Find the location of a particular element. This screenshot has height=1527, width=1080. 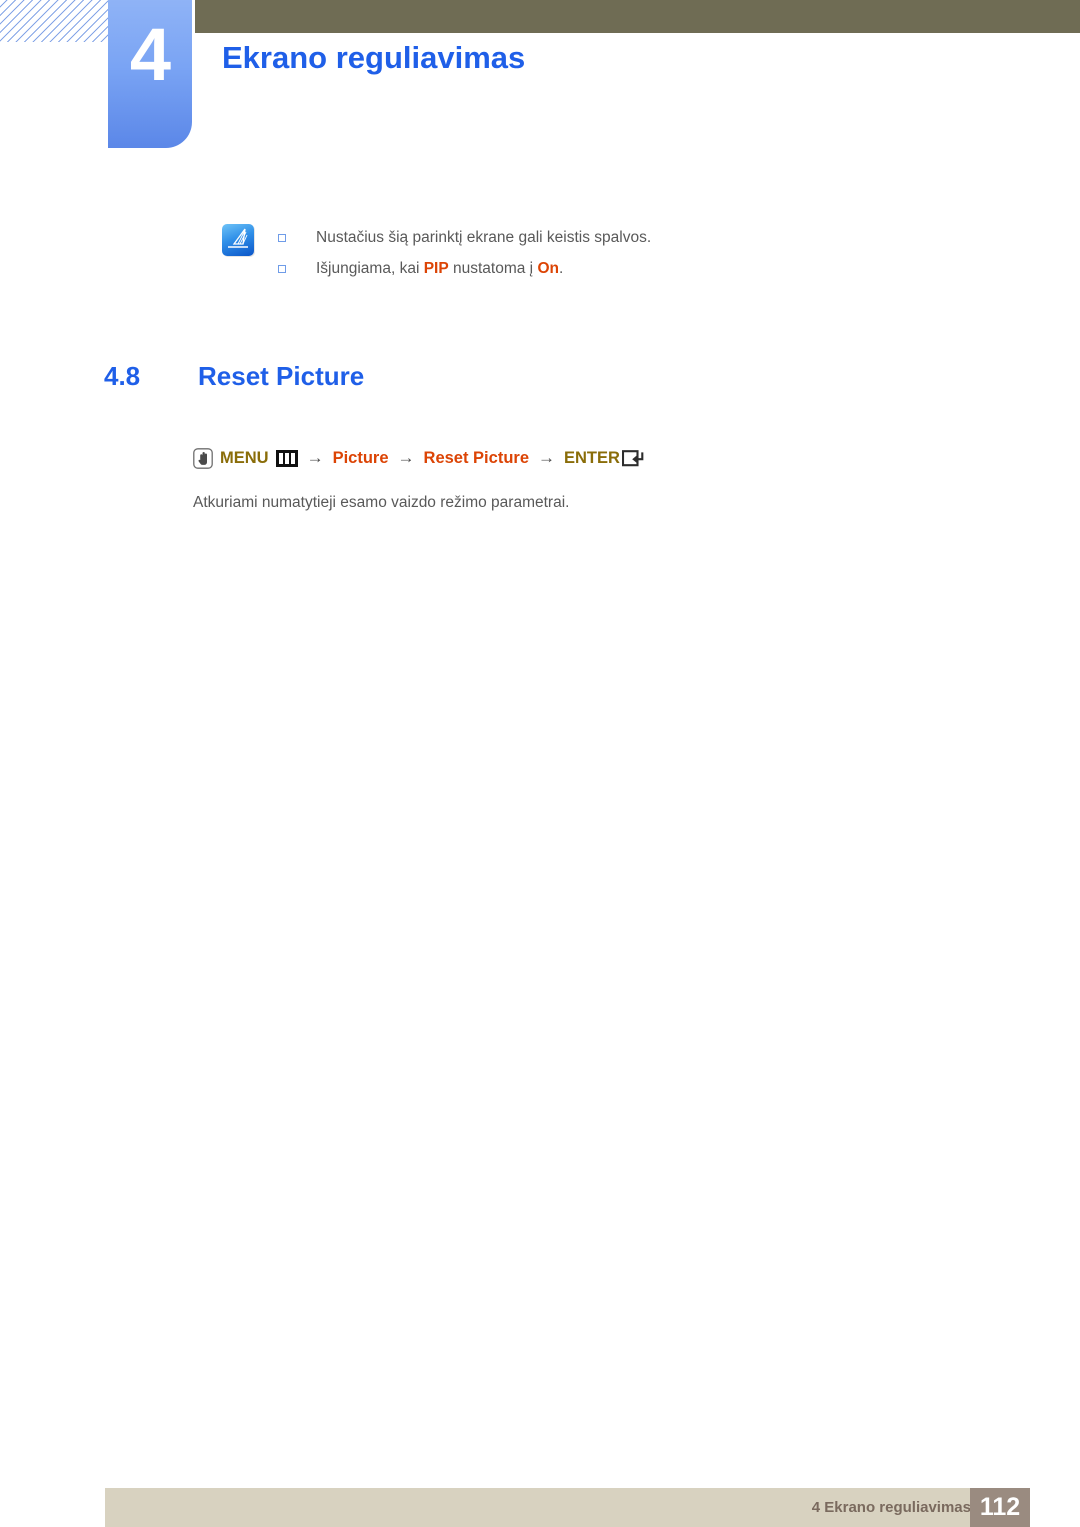

section-heading: 4.8 Reset Picture is located at coordinates (234, 376).